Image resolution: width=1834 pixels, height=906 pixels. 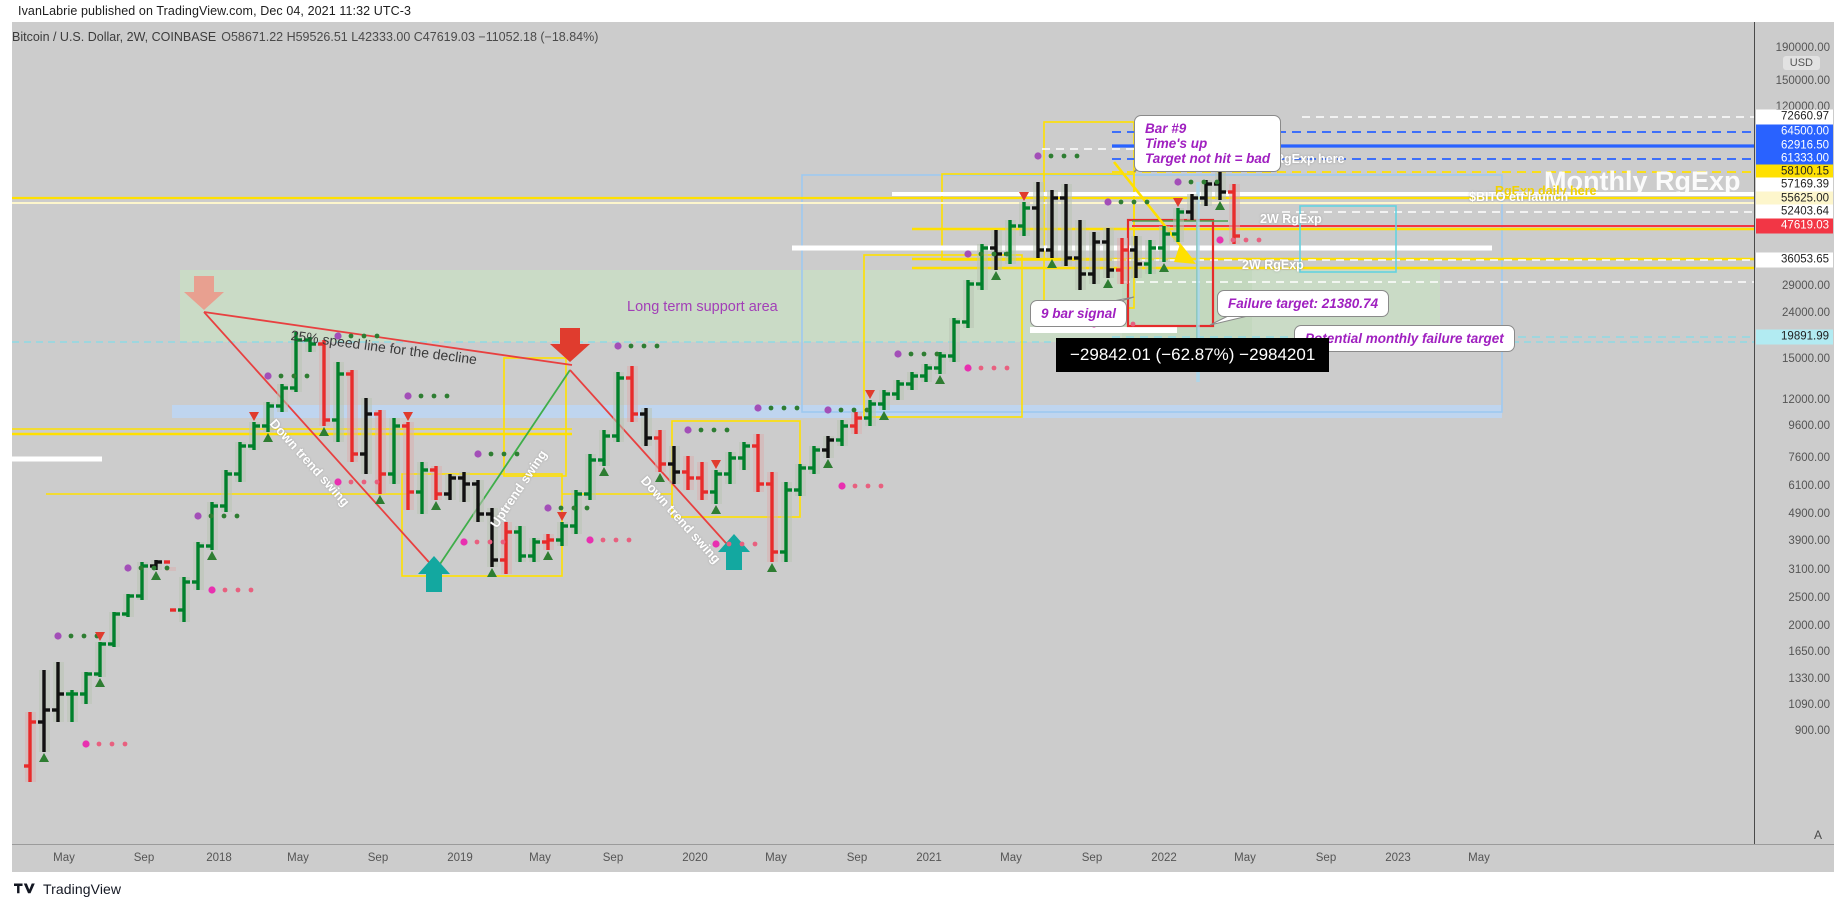 I want to click on price-tick: 15000.00, so click(x=1806, y=359).